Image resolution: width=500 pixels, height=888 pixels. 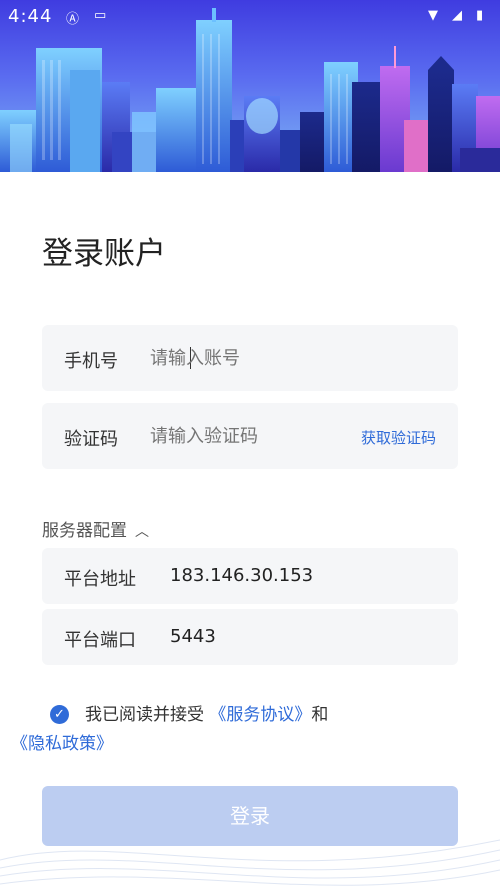 I want to click on agreement-conjunction: 和, so click(x=320, y=715).